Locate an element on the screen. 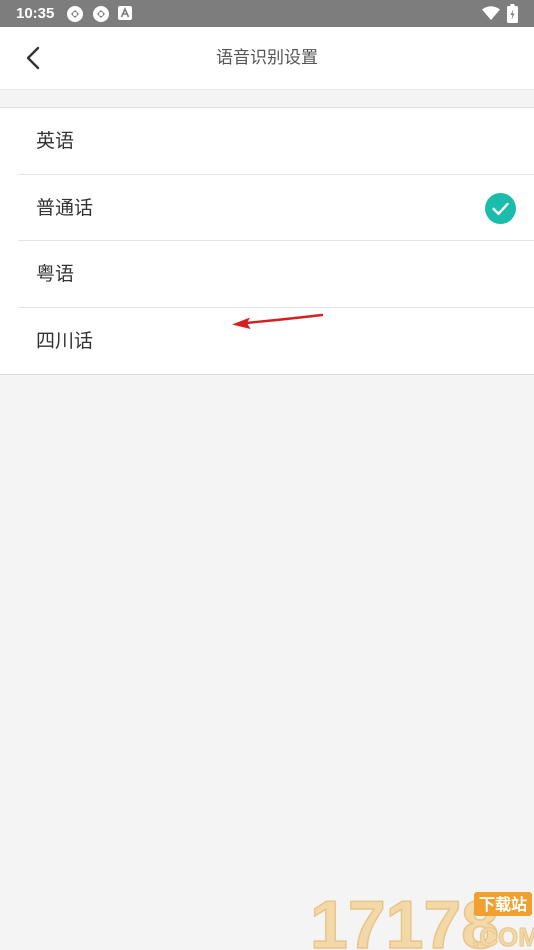 This screenshot has width=534, height=950. page-title: 语音识别设置 is located at coordinates (267, 58).